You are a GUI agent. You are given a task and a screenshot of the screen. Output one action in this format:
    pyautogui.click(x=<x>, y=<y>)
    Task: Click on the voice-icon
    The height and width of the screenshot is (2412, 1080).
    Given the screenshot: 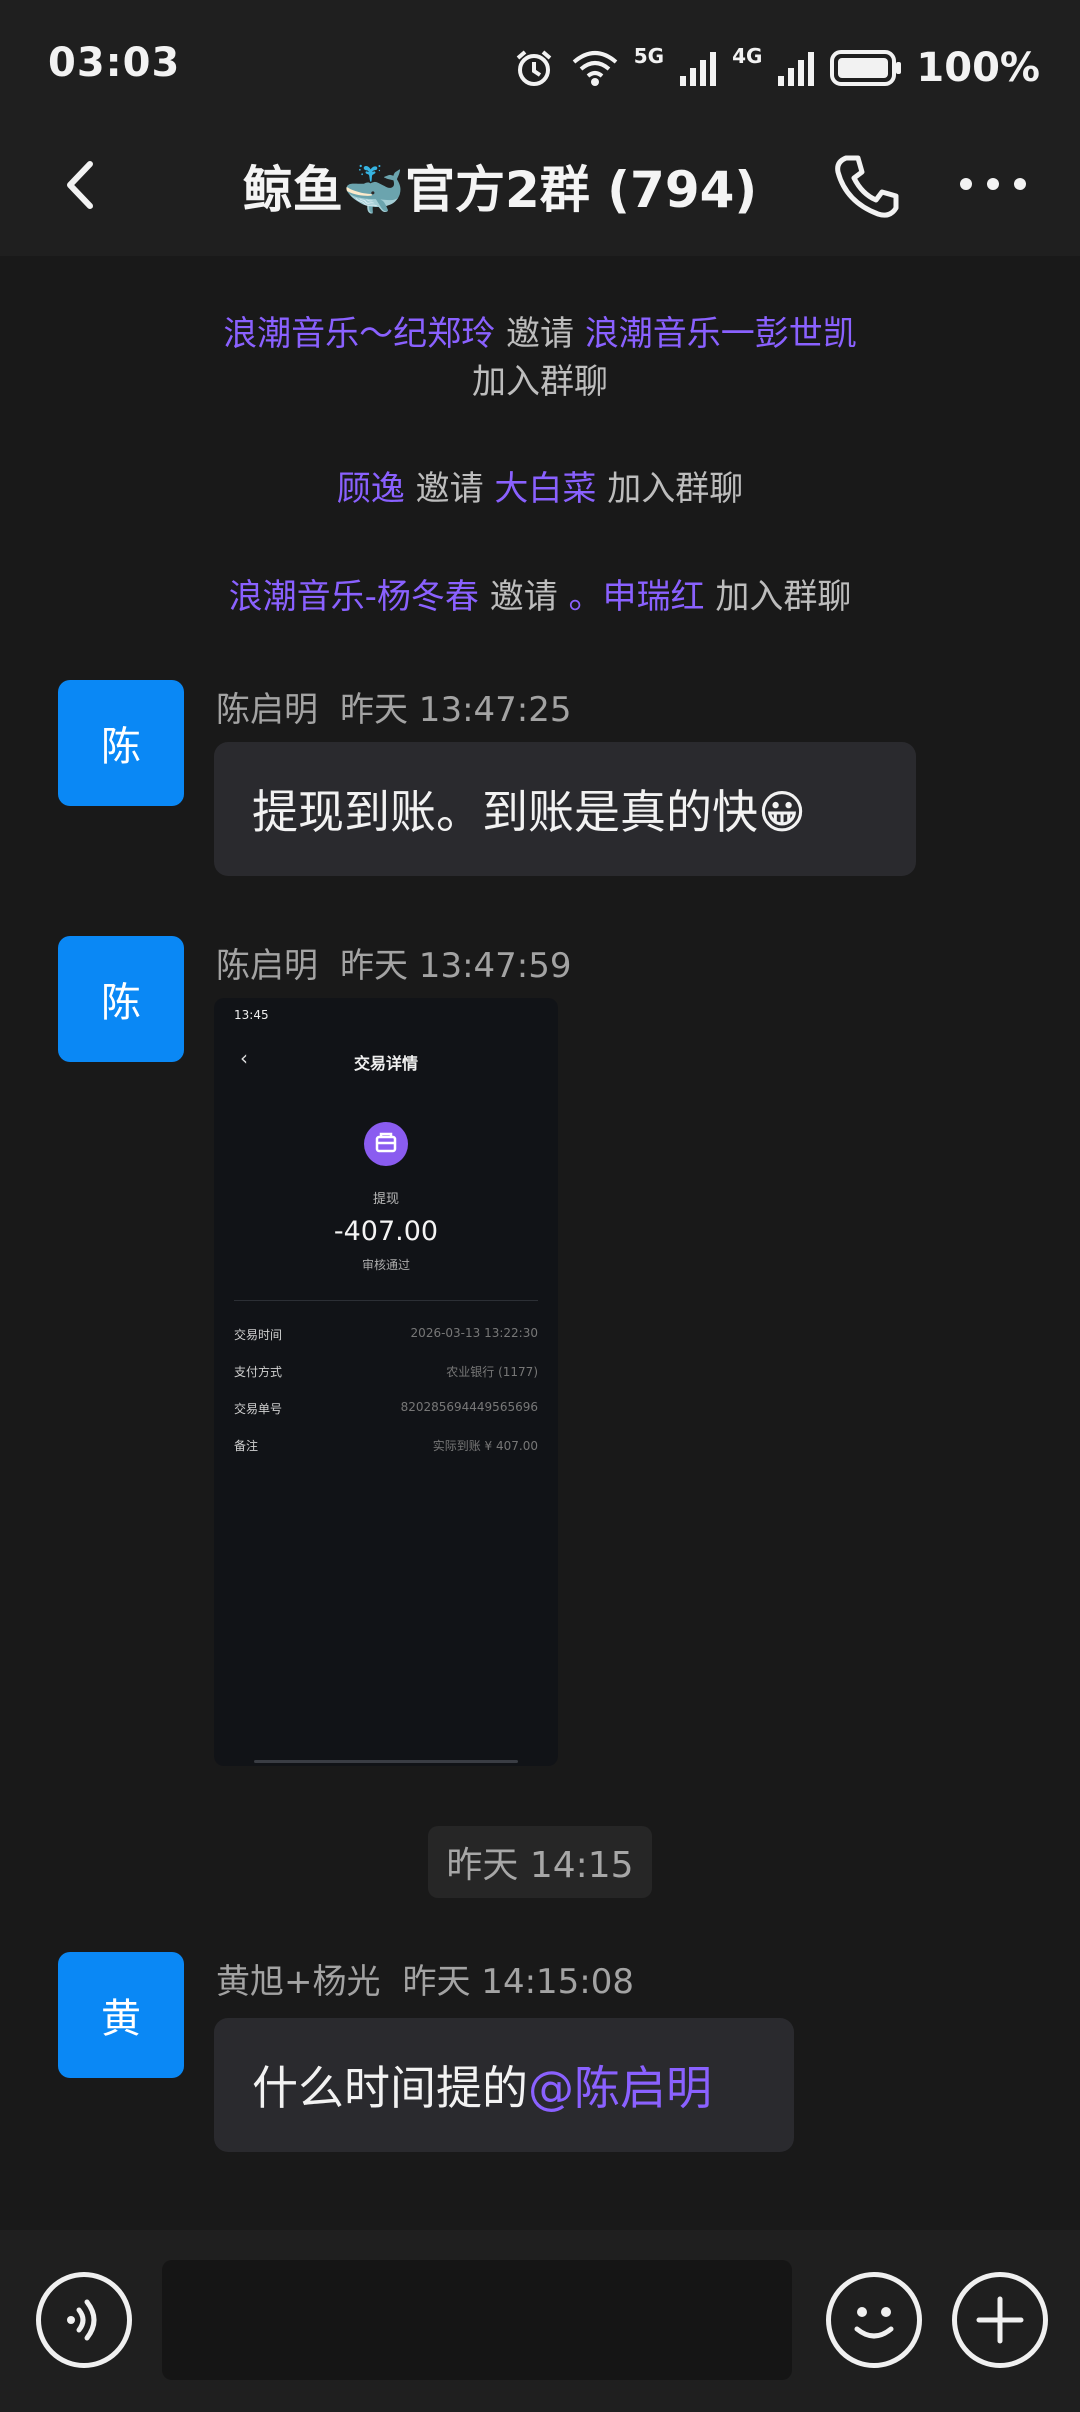 What is the action you would take?
    pyautogui.click(x=82, y=2320)
    